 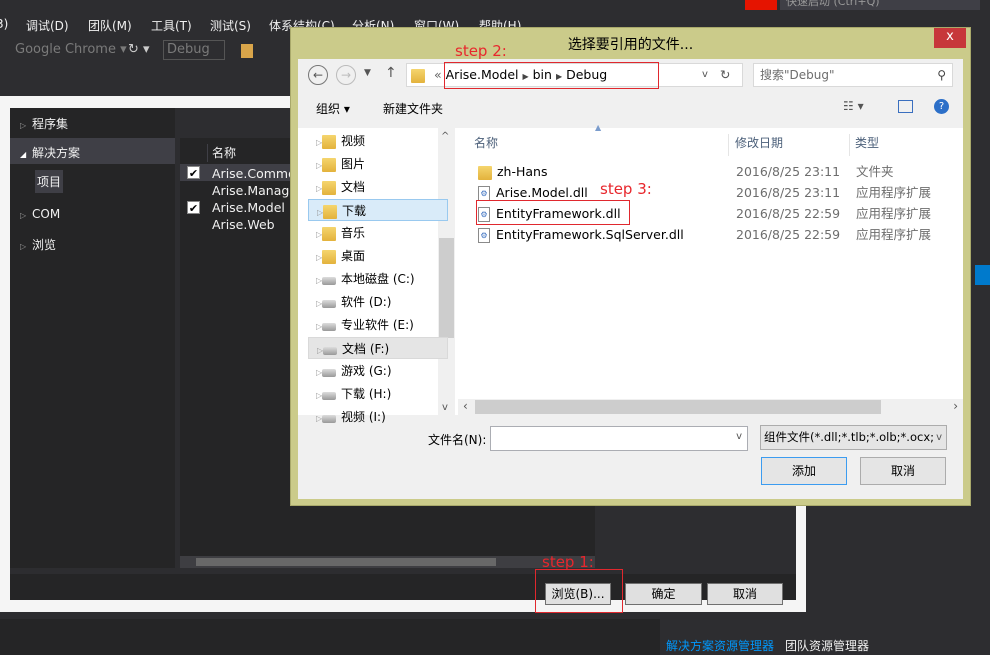 What do you see at coordinates (194, 50) in the screenshot?
I see `config-dropdown: Debug` at bounding box center [194, 50].